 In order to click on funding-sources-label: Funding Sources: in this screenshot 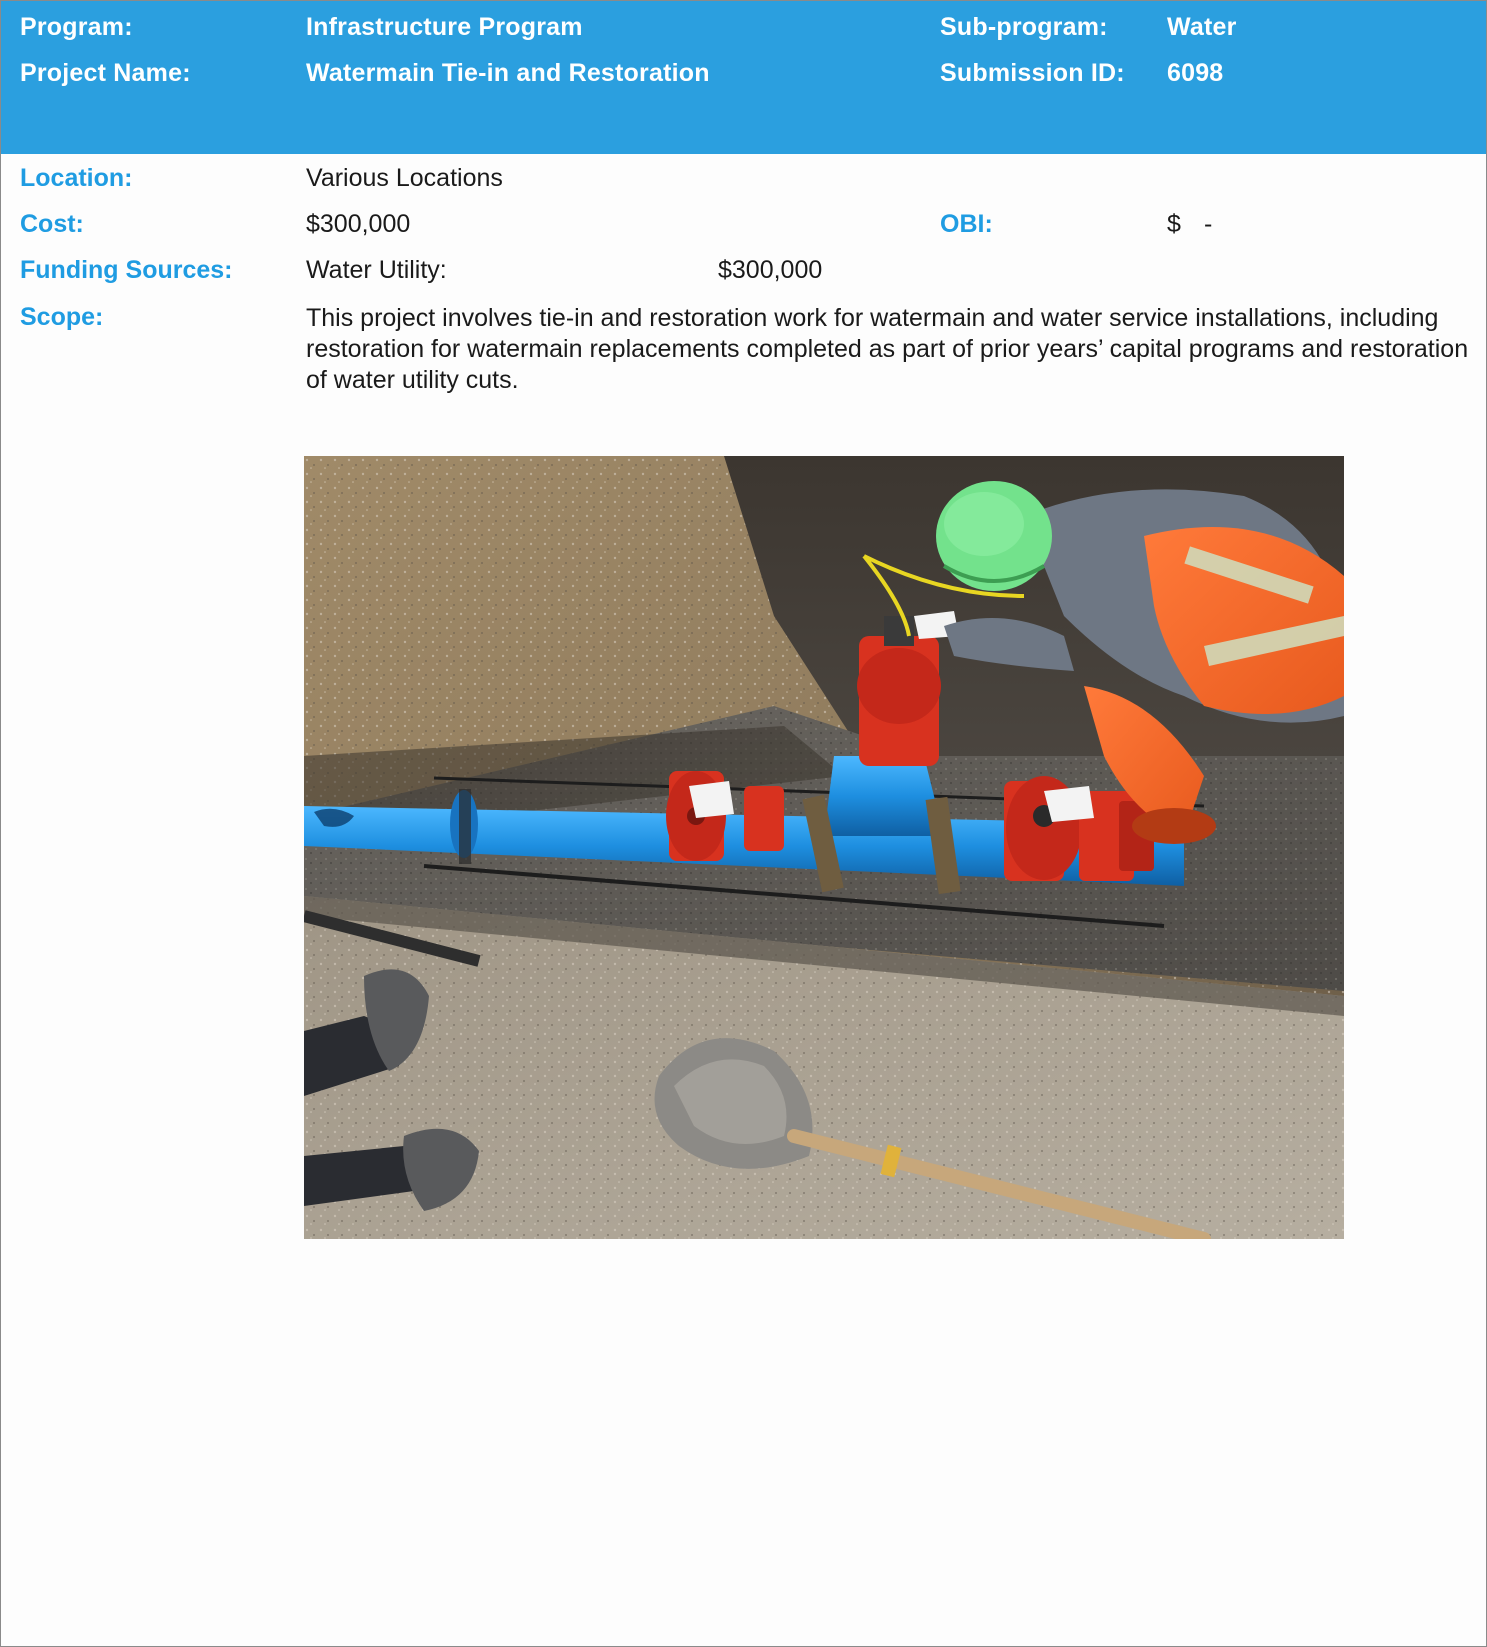, I will do `click(126, 270)`.